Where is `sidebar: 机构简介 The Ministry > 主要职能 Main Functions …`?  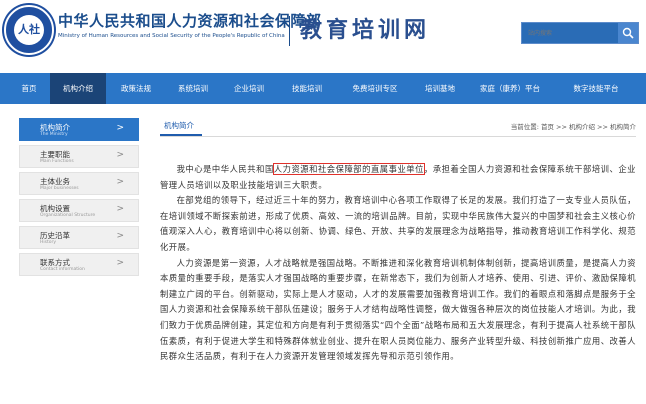
sidebar: 机构简介 The Ministry > 主要职能 Main Functions … is located at coordinates (79, 199).